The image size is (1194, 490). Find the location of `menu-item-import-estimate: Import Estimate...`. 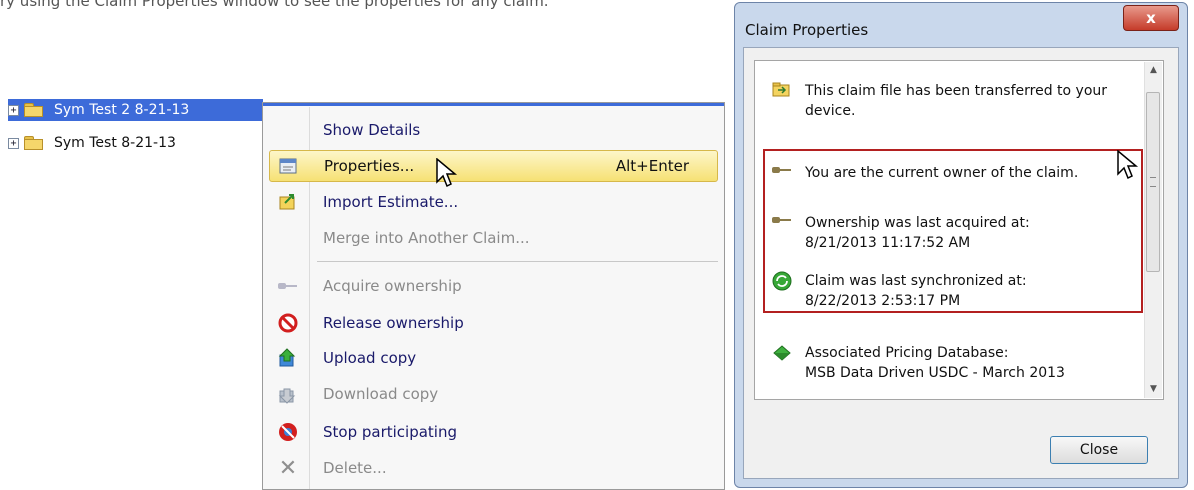

menu-item-import-estimate: Import Estimate... is located at coordinates (493, 202).